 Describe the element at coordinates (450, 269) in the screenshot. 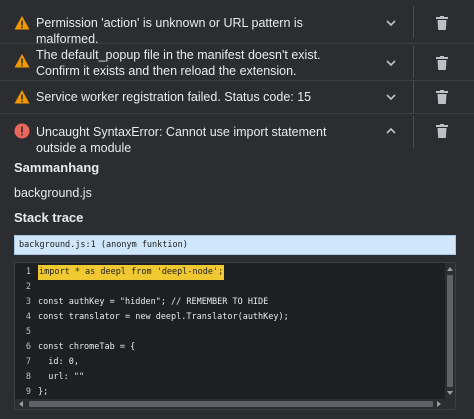

I see `scroll-up-arrow-icon` at that location.